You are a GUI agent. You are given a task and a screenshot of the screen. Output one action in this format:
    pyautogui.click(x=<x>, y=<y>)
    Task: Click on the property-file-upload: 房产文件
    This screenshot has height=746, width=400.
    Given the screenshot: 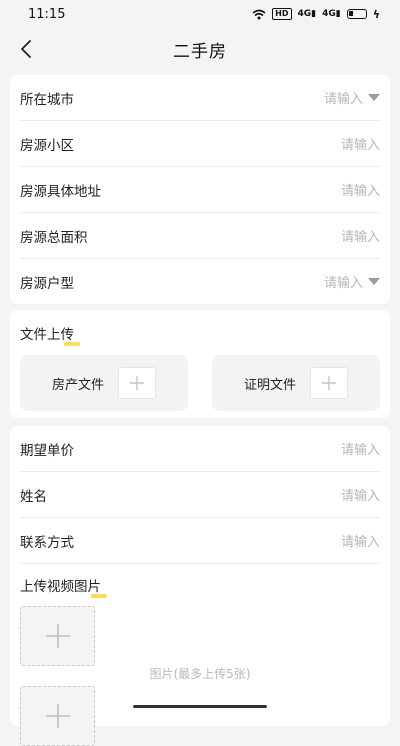 What is the action you would take?
    pyautogui.click(x=104, y=383)
    